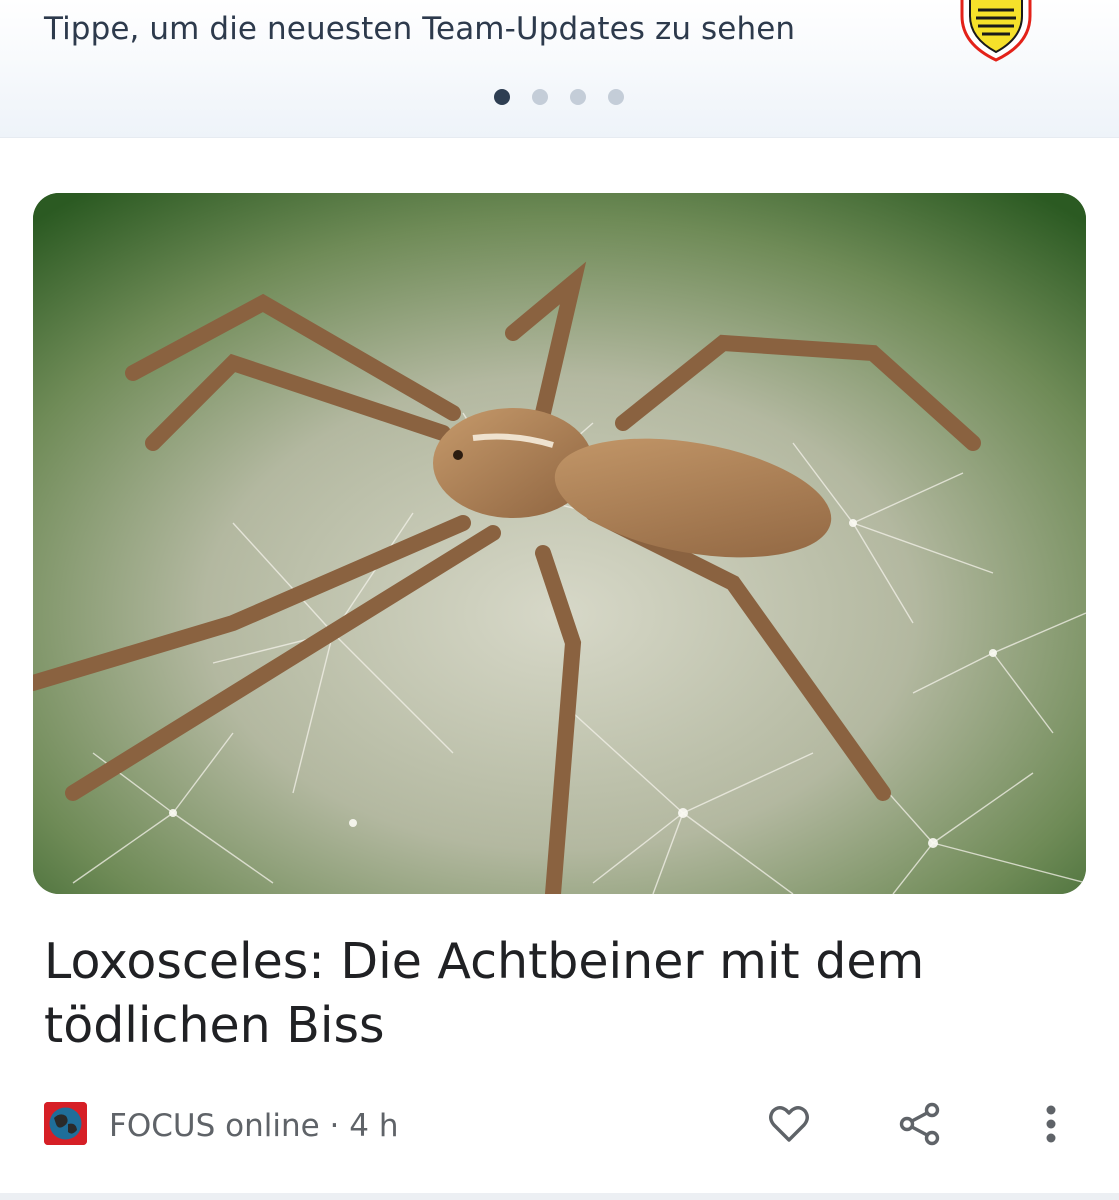  I want to click on article-meta-row: FOCUS online · 4 h, so click(564, 1125).